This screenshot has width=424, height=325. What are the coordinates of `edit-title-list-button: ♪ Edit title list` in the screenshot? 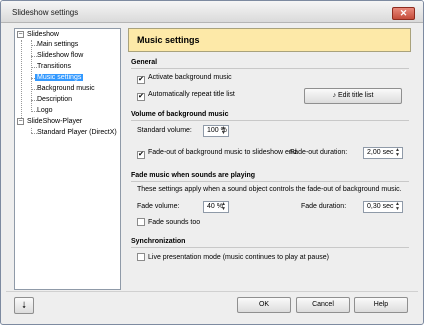 It's located at (353, 96).